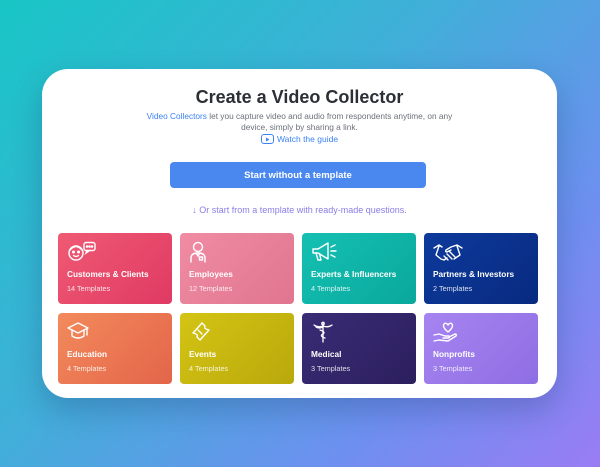  What do you see at coordinates (481, 268) in the screenshot?
I see `category-partners-investors: Partners & Investors 2 Templates` at bounding box center [481, 268].